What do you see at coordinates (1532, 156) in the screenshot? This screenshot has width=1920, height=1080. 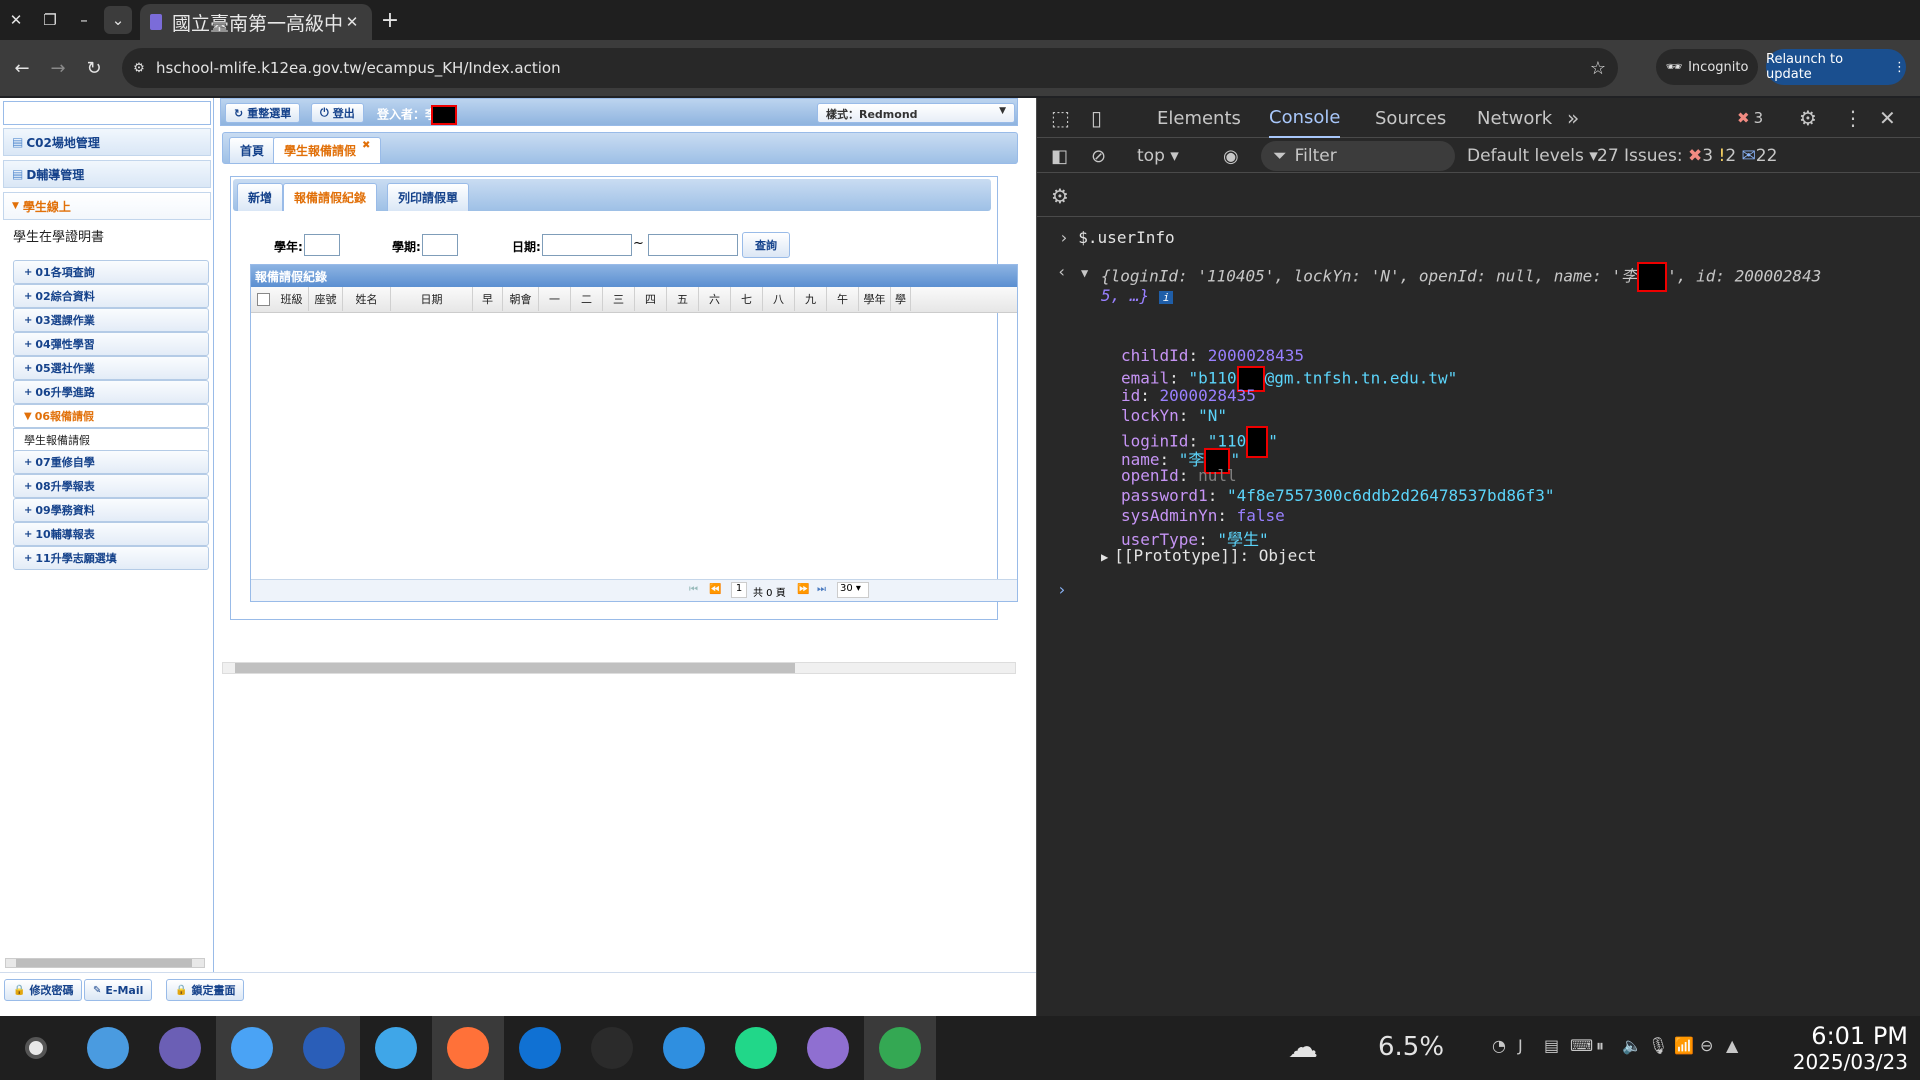 I see `log-levels-select: Default levels ▾` at bounding box center [1532, 156].